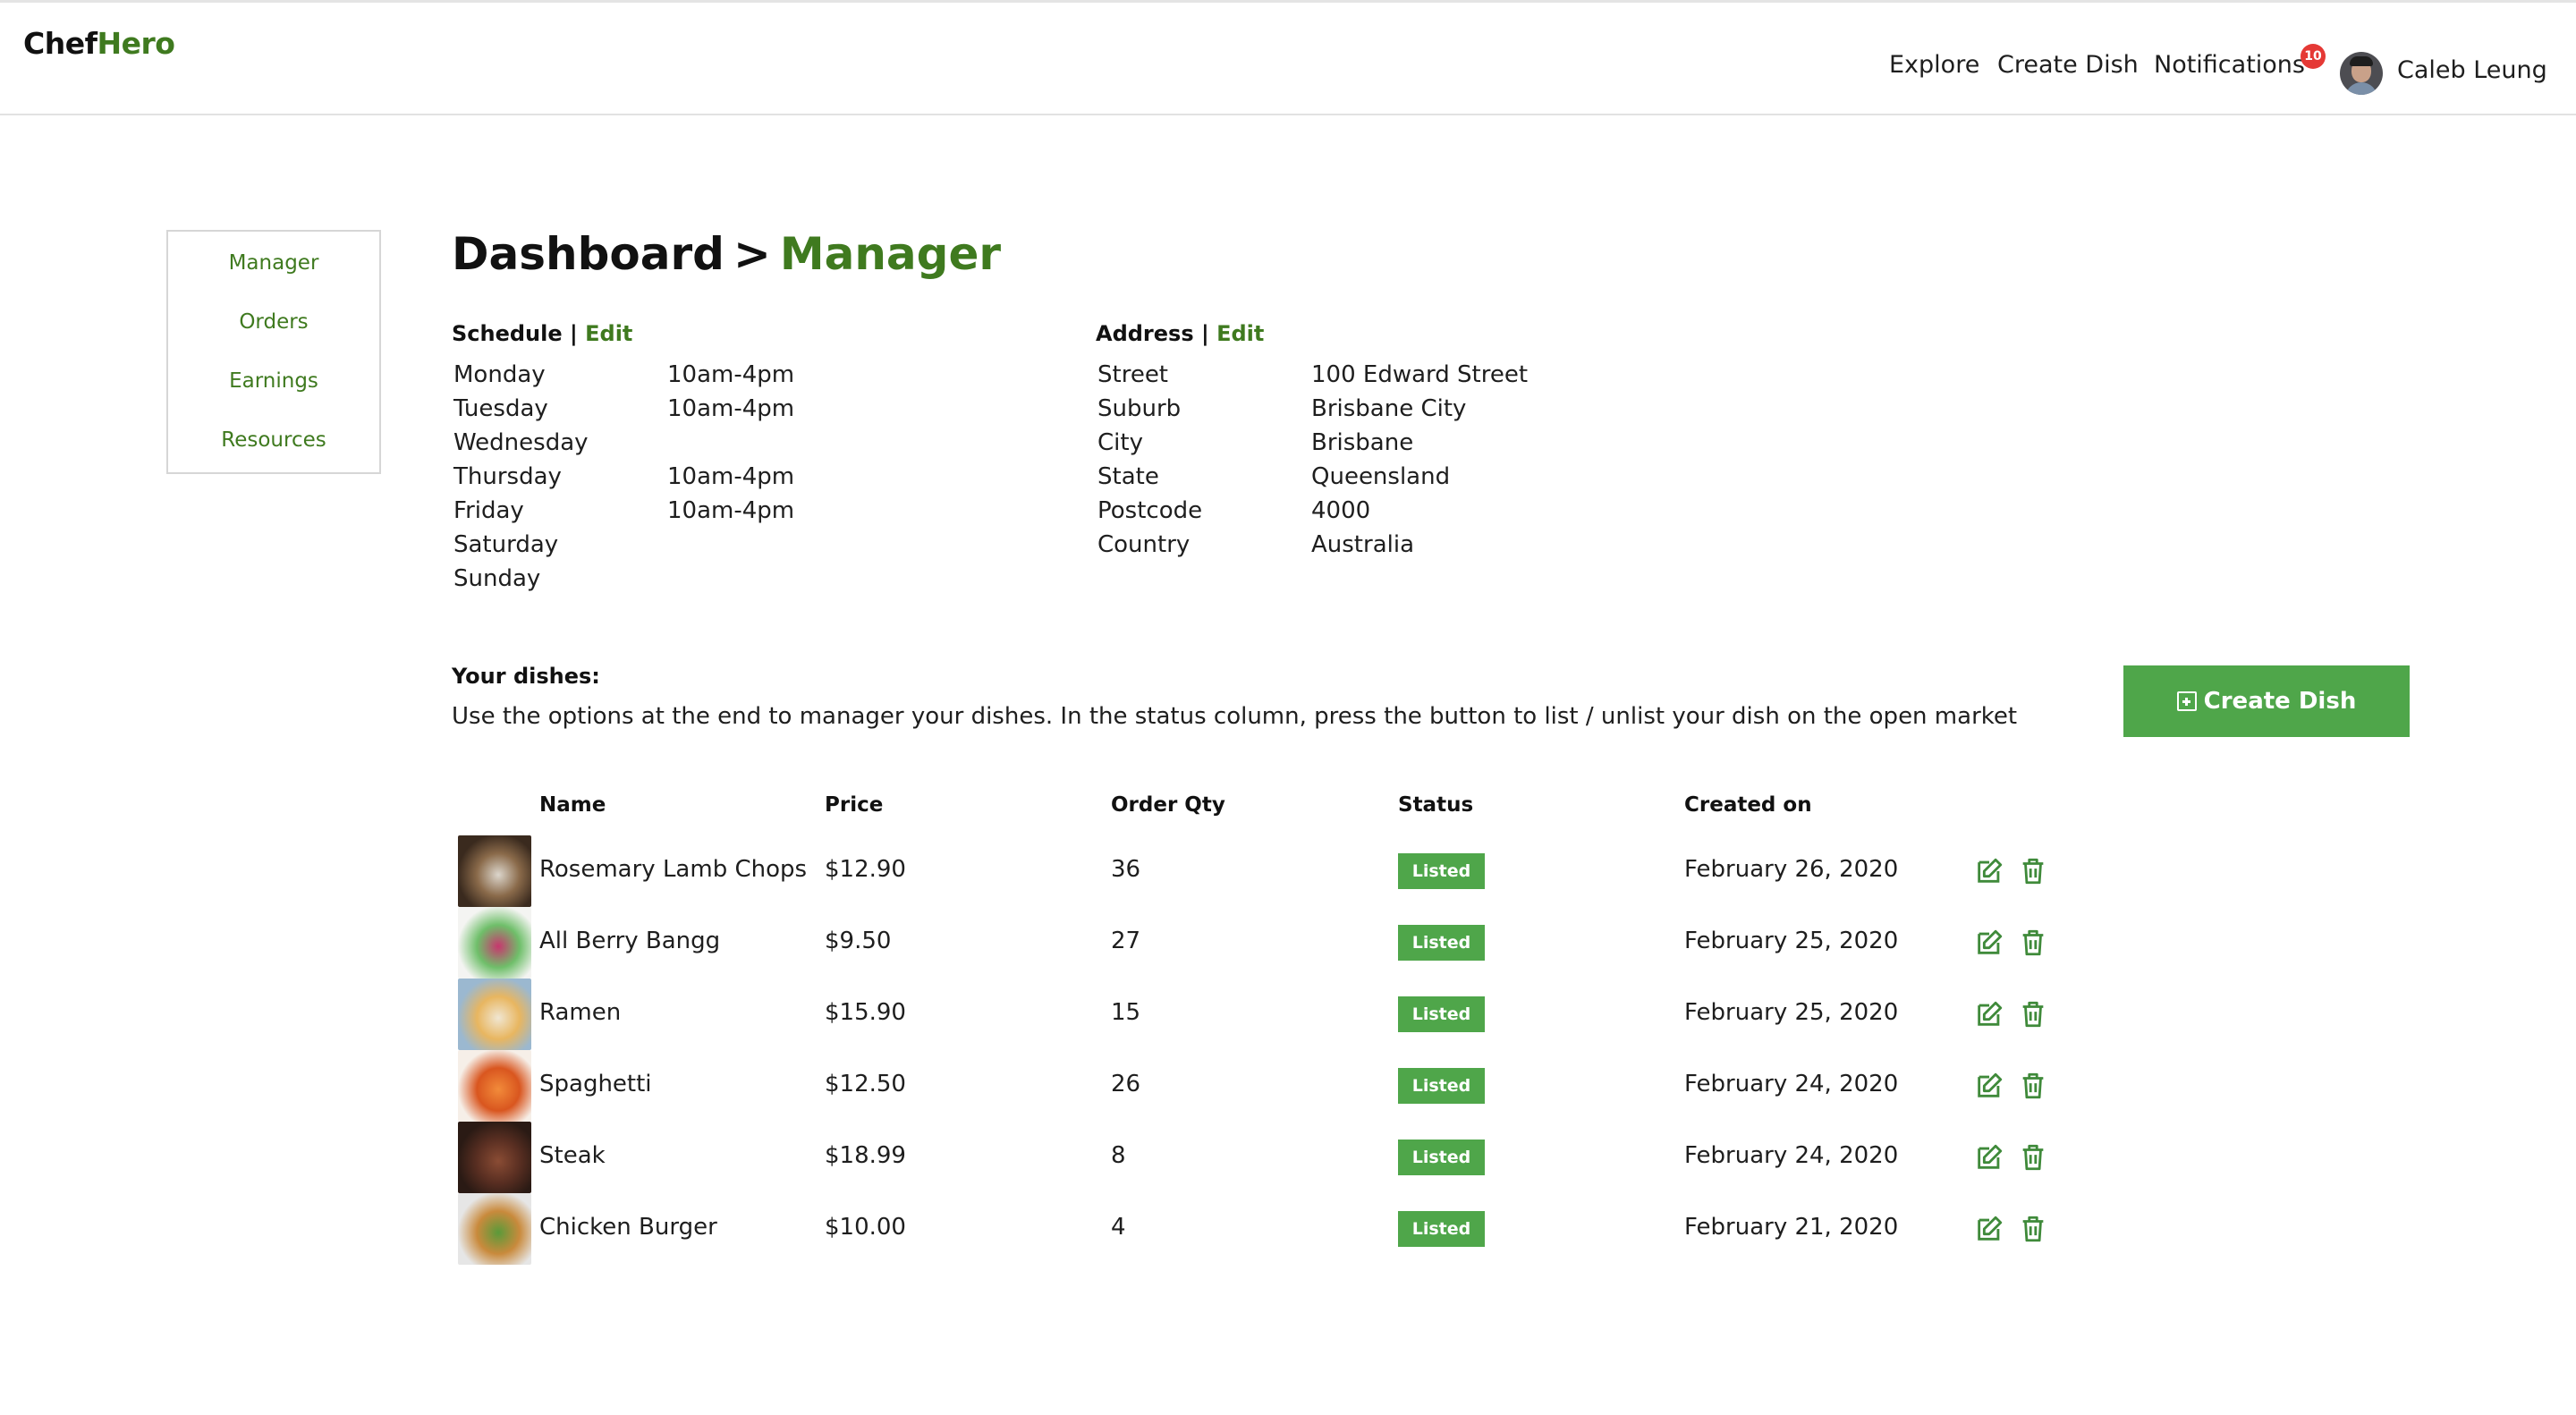 This screenshot has width=2576, height=1415. Describe the element at coordinates (273, 322) in the screenshot. I see `sidebar-item-orders: Orders` at that location.